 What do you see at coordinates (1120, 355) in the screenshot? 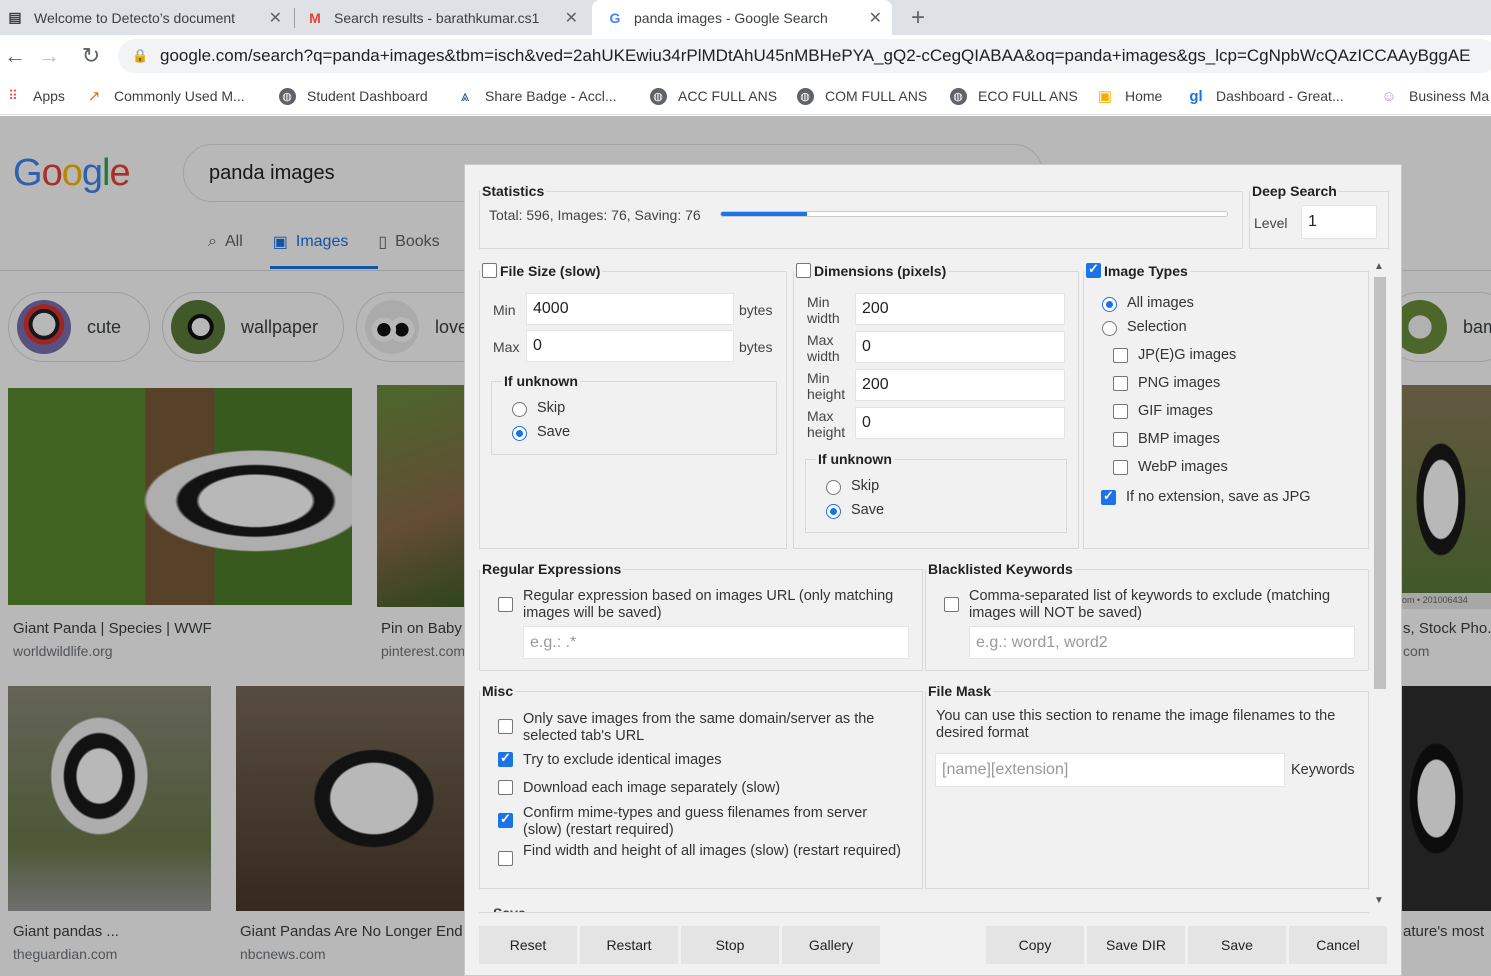
I see `jpeg-checkbox` at bounding box center [1120, 355].